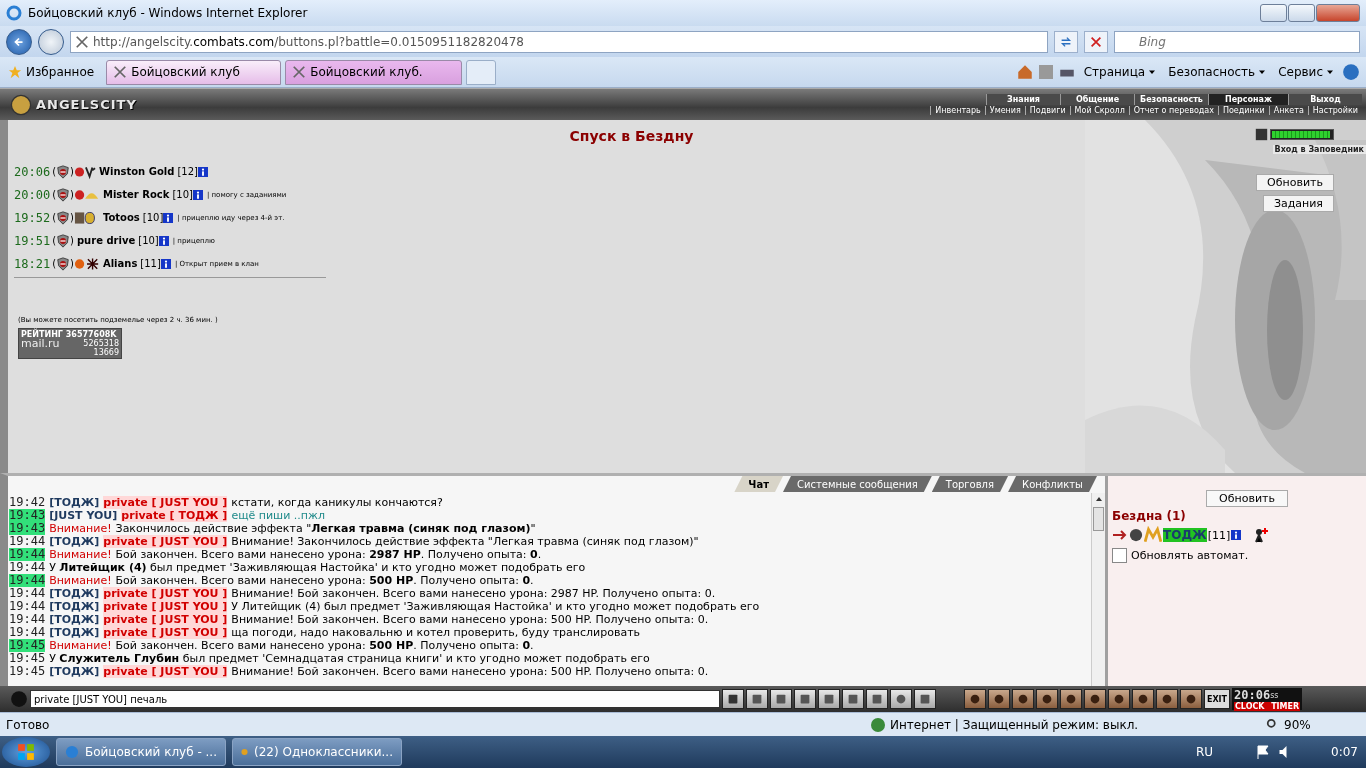 This screenshot has width=1366, height=768. Describe the element at coordinates (1052, 484) in the screenshot. I see `chat-tab: Конфликты` at that location.